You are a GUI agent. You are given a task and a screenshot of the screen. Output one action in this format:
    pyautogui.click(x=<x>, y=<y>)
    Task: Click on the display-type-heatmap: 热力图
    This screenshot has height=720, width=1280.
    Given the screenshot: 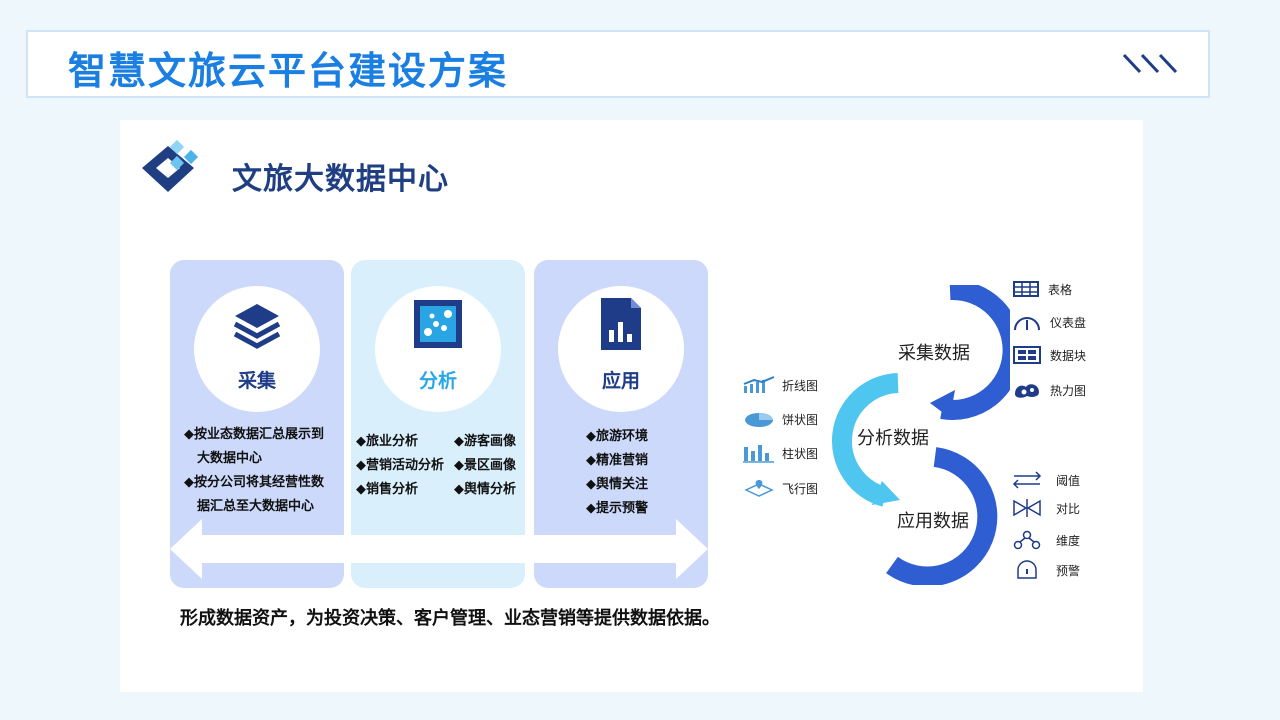 What is the action you would take?
    pyautogui.click(x=1049, y=390)
    